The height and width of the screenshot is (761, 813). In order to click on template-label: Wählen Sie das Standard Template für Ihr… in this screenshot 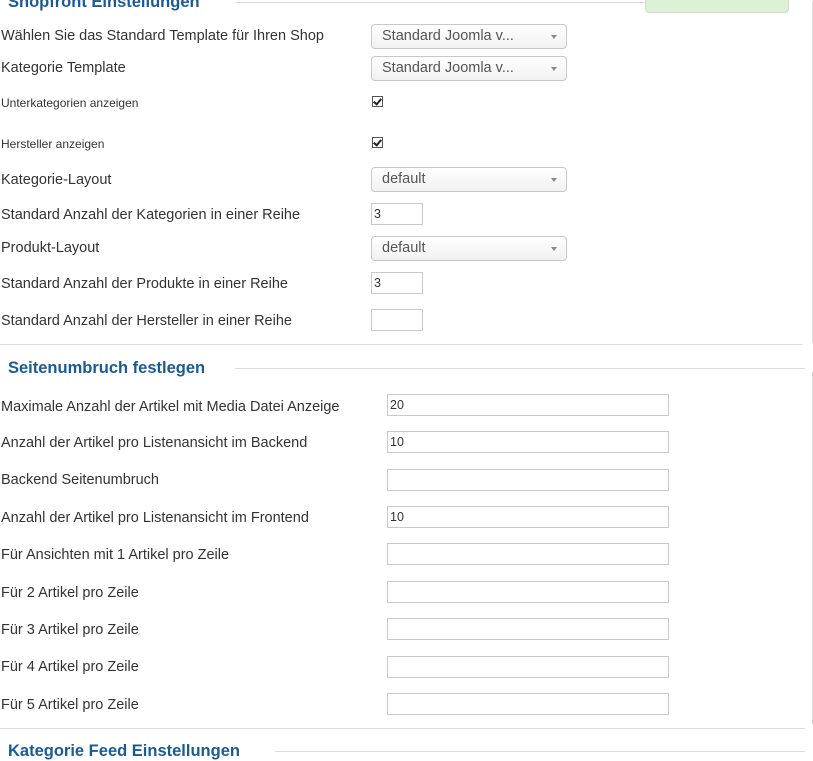, I will do `click(162, 36)`.